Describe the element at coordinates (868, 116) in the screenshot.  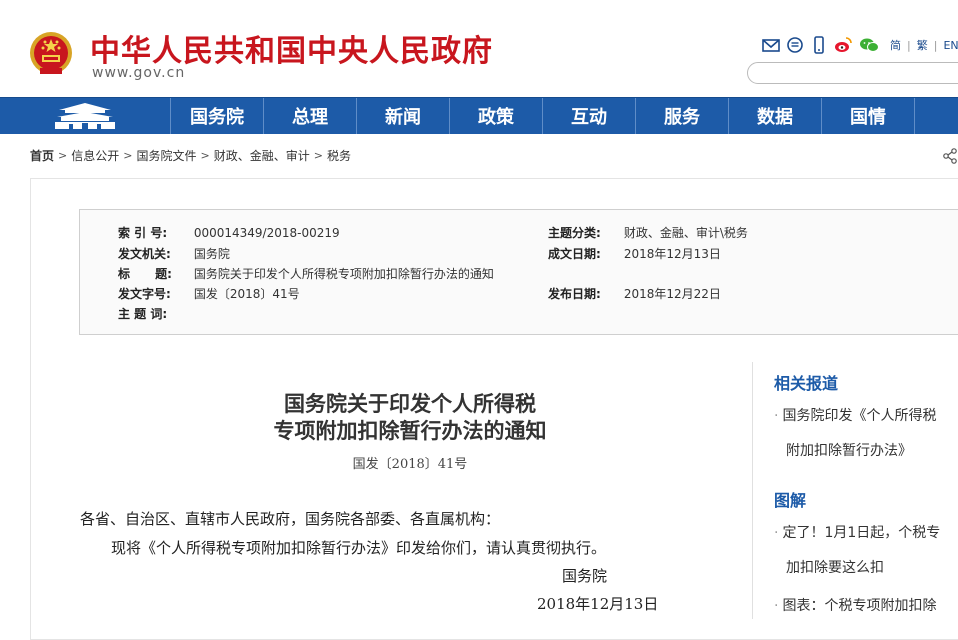
I see `nav-item-national-info: 国情` at that location.